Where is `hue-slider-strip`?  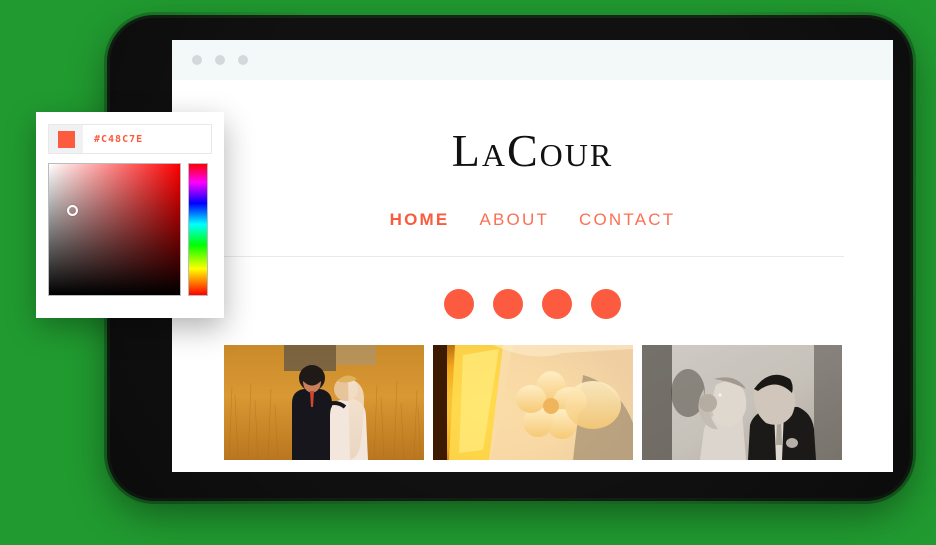 hue-slider-strip is located at coordinates (198, 229).